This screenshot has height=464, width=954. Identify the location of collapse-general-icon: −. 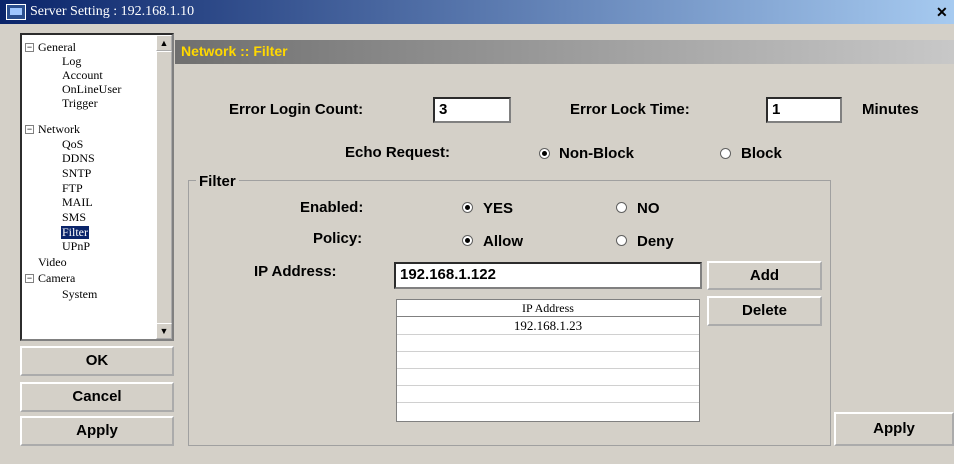
(29, 47).